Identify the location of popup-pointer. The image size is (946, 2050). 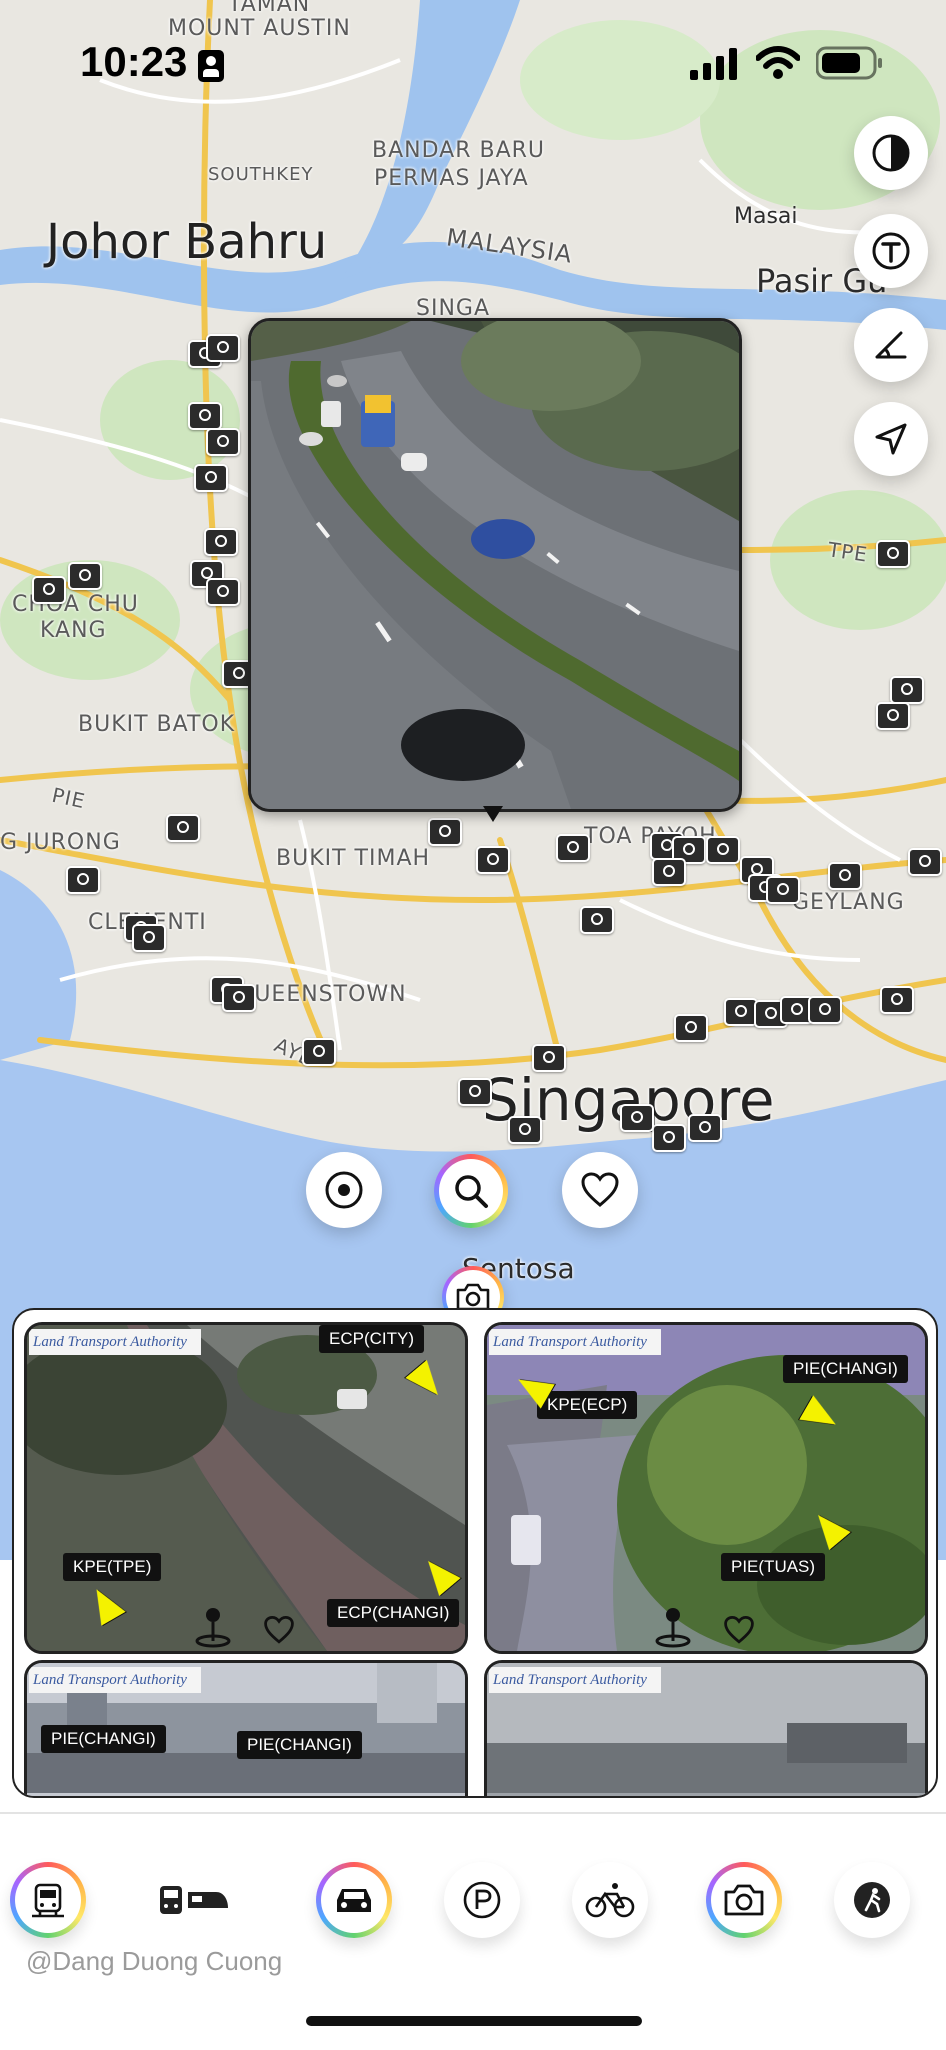
(493, 814).